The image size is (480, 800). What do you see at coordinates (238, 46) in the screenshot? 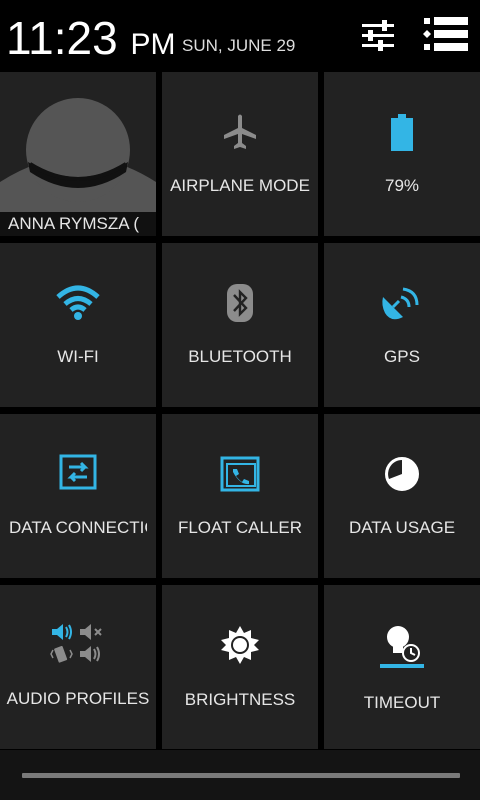
I see `date-text: SUN, JUNE 29` at bounding box center [238, 46].